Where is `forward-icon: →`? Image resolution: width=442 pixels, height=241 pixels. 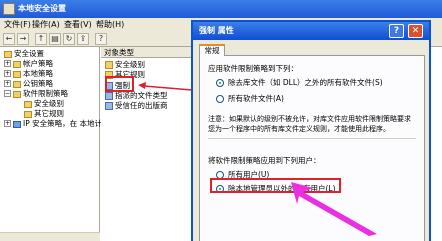 forward-icon: → is located at coordinates (23, 39).